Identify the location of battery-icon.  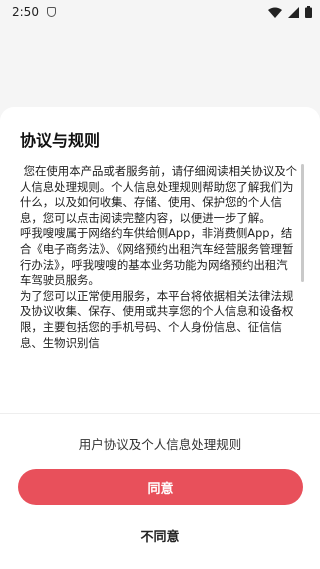
(308, 12).